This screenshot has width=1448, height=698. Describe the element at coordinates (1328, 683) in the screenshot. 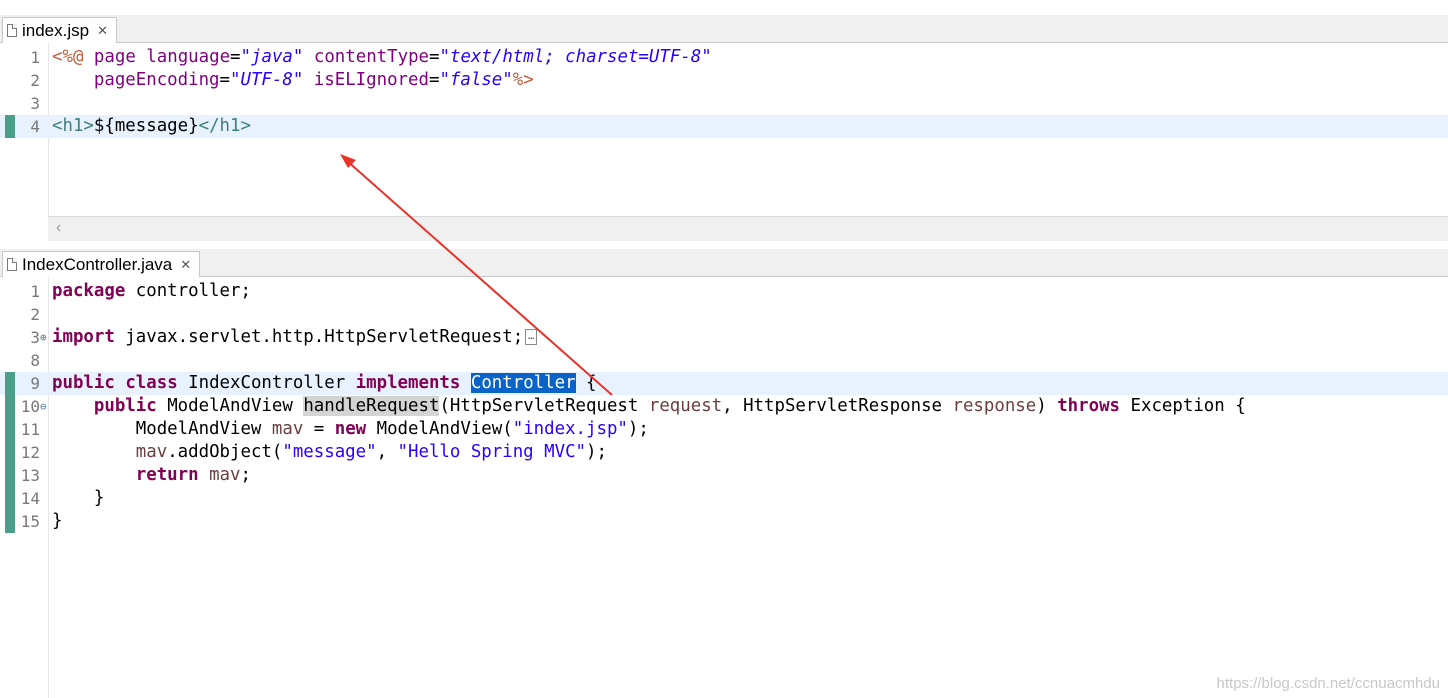

I see `watermark: https://blog.csdn.net/ccnuacmhdu` at that location.